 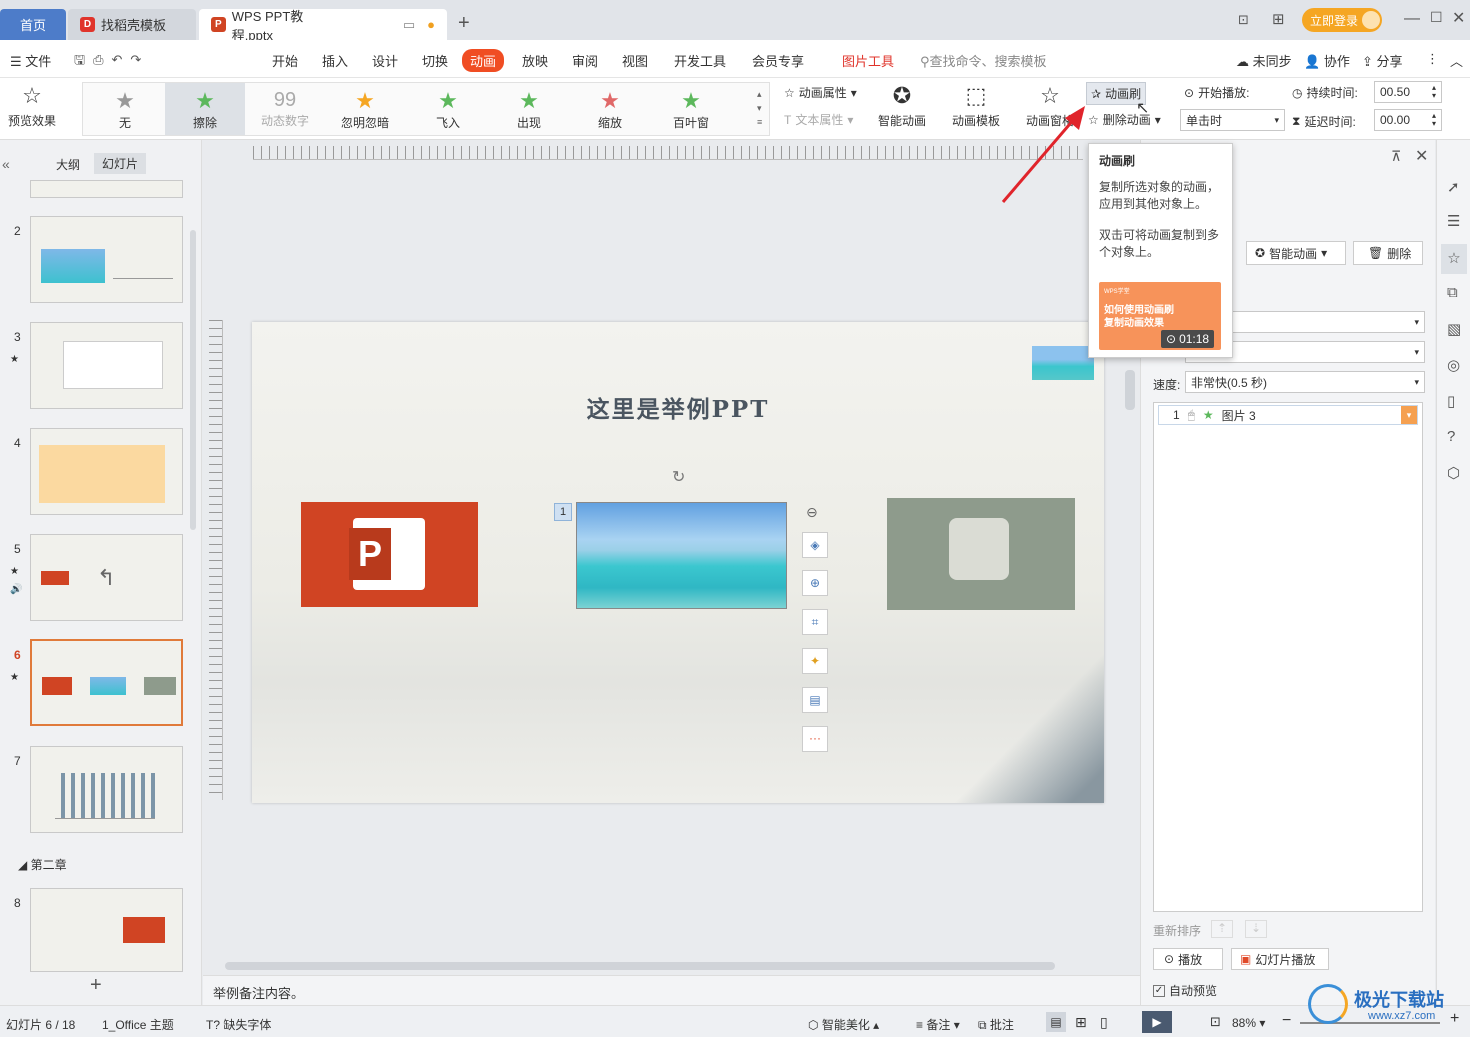 What do you see at coordinates (815, 739) in the screenshot?
I see `more-tools-icon: ···` at bounding box center [815, 739].